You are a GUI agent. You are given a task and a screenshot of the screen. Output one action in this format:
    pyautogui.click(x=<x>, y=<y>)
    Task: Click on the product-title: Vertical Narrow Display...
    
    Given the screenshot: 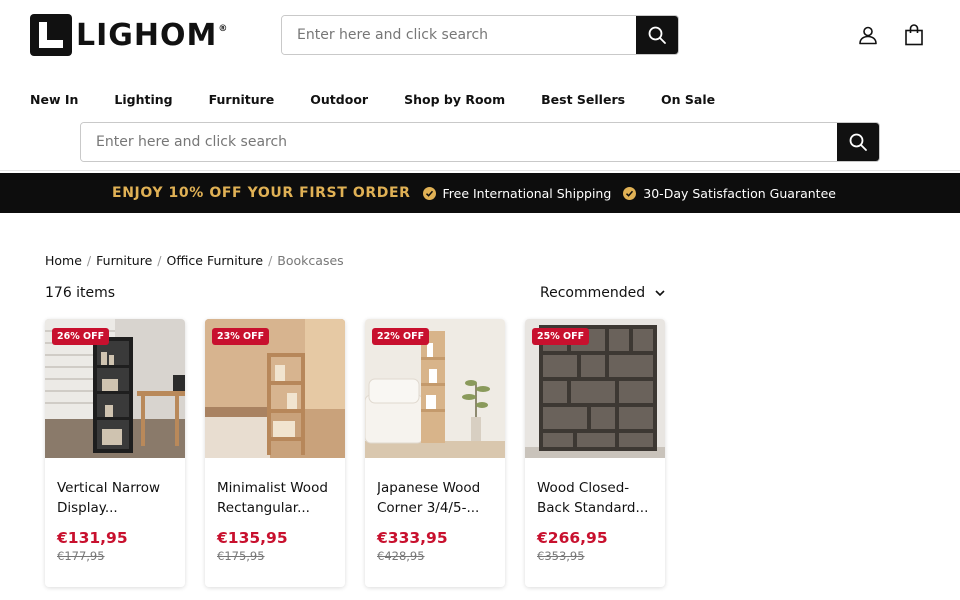 What is the action you would take?
    pyautogui.click(x=117, y=498)
    